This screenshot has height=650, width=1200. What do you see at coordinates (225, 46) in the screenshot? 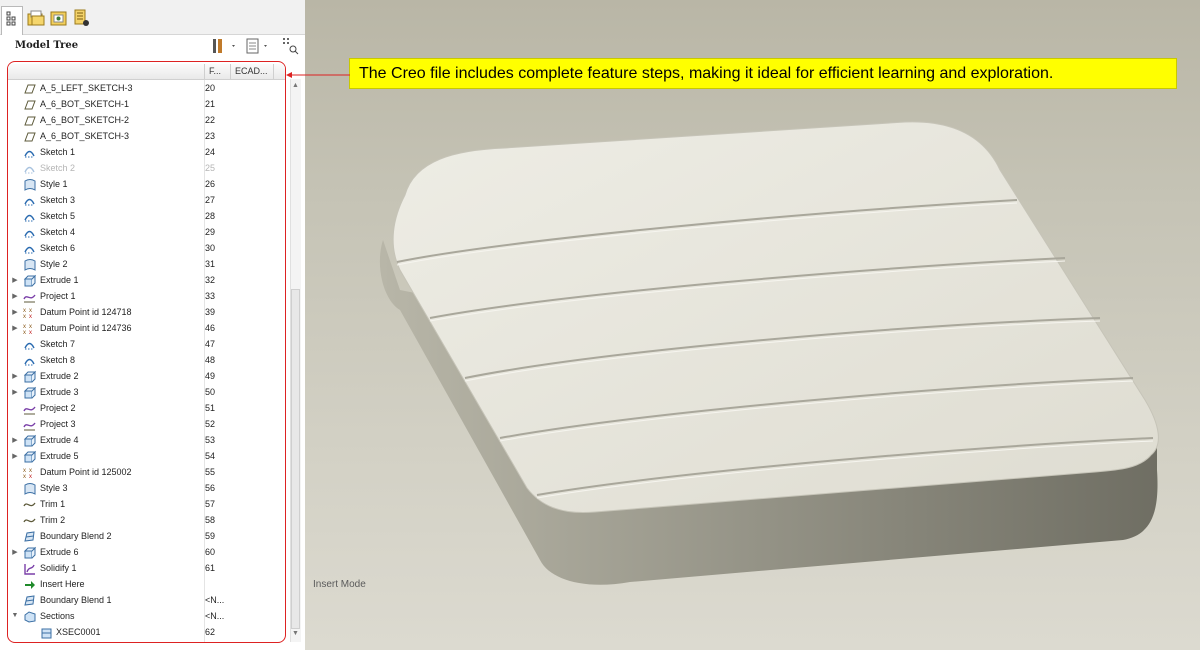
I see `tree-settings-button` at bounding box center [225, 46].